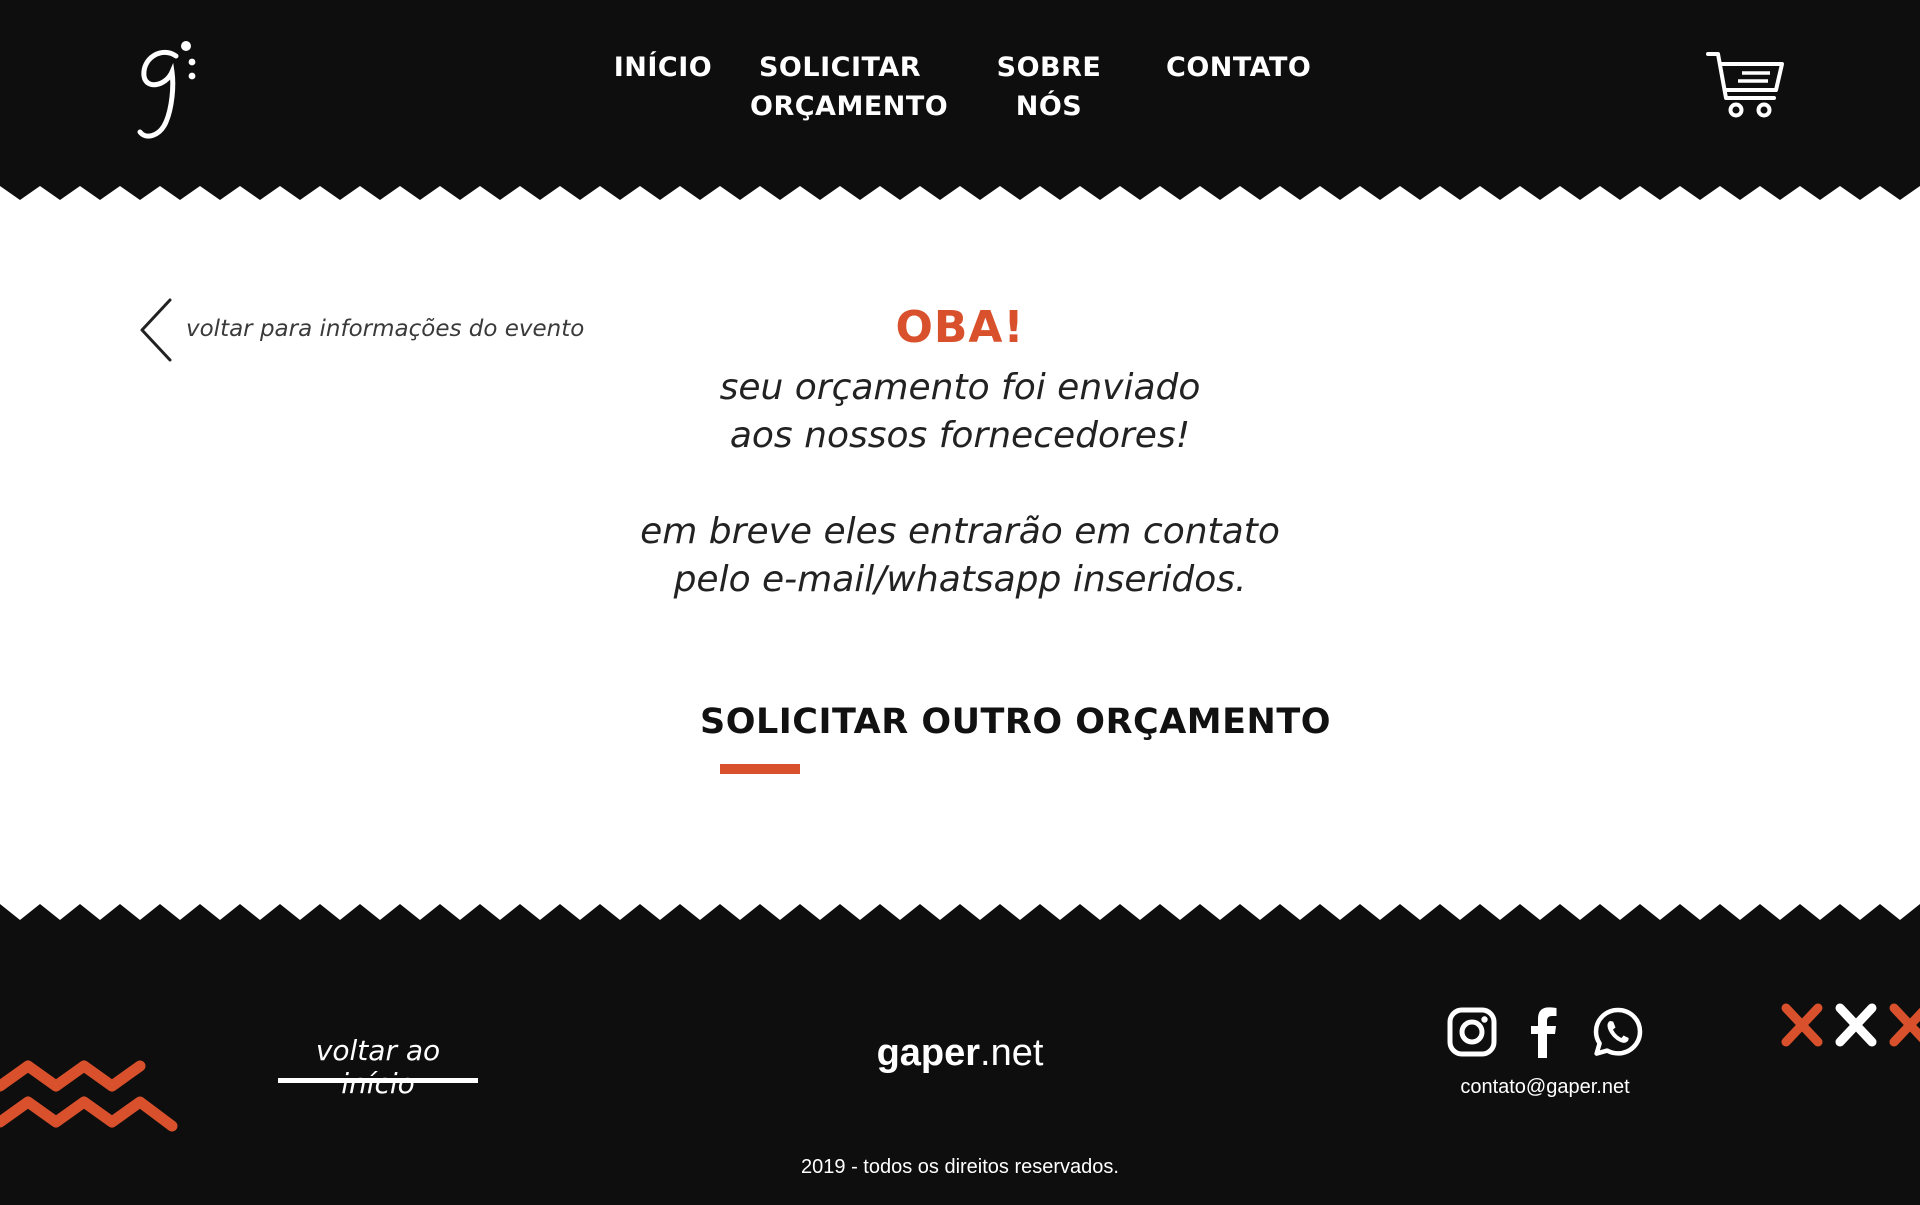 Image resolution: width=1920 pixels, height=1205 pixels. I want to click on back-to-home-link: voltar ao início, so click(378, 1067).